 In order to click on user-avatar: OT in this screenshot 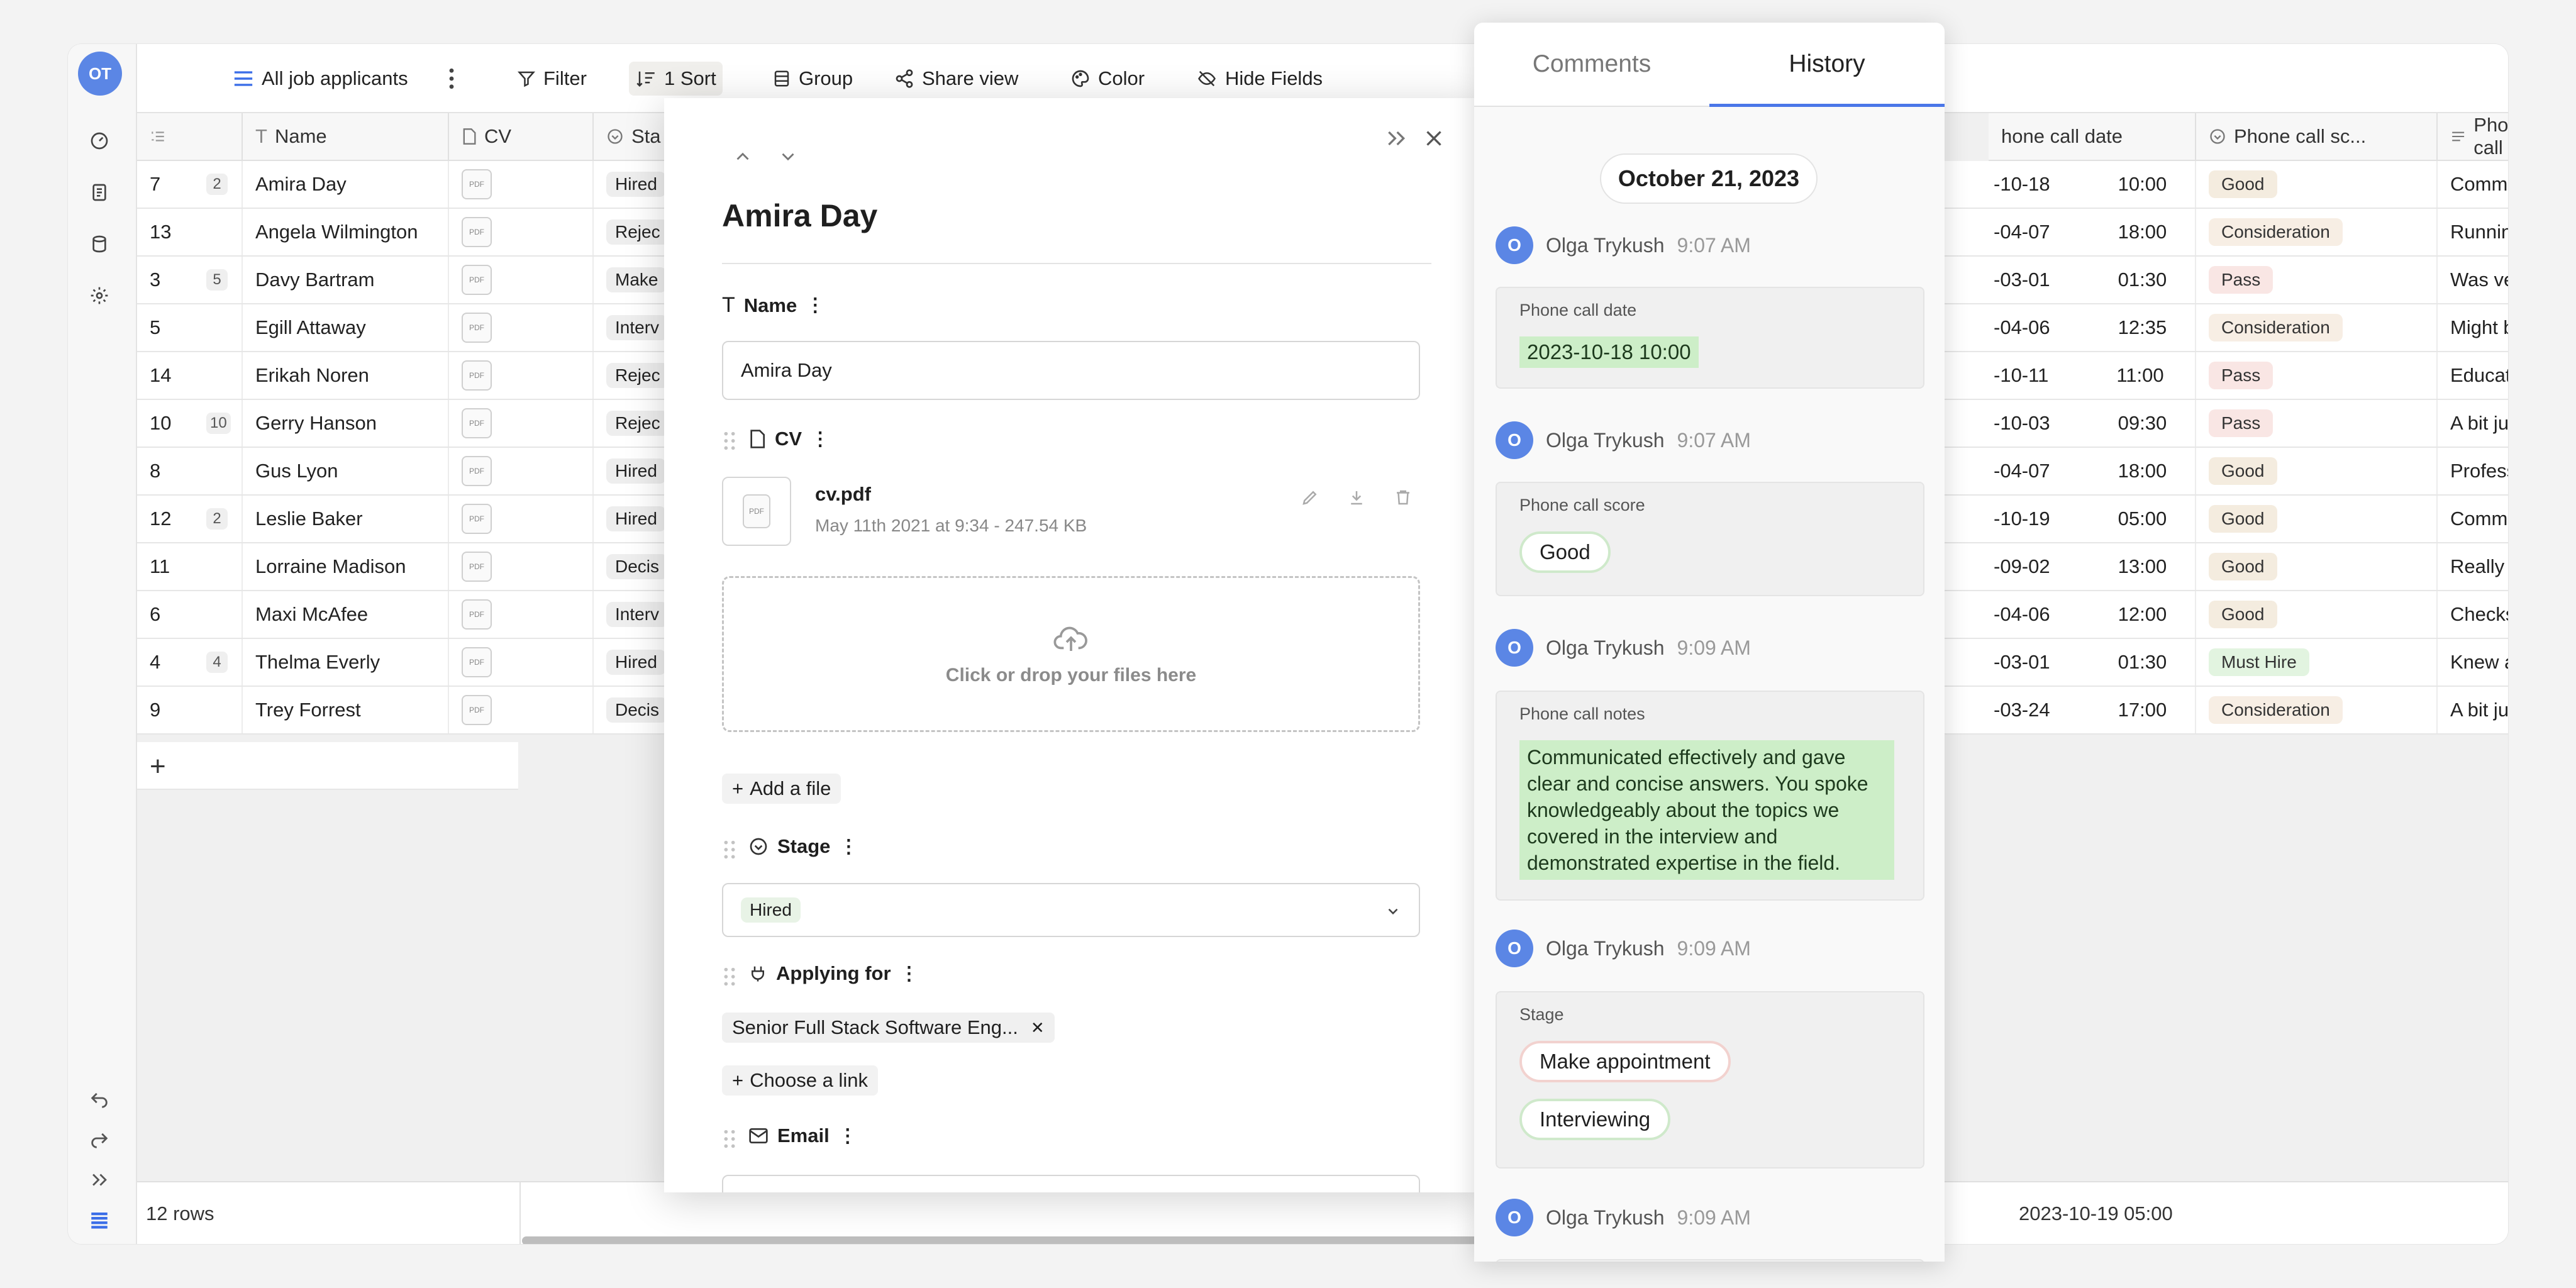, I will do `click(100, 74)`.